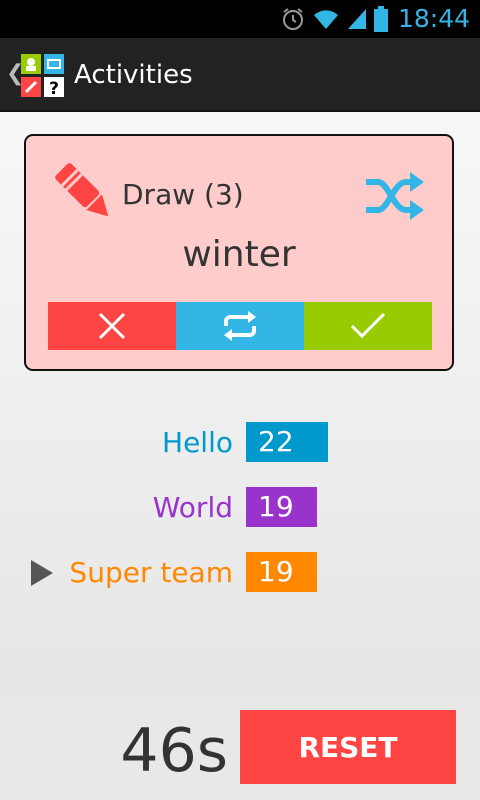  I want to click on alarm-icon, so click(293, 19).